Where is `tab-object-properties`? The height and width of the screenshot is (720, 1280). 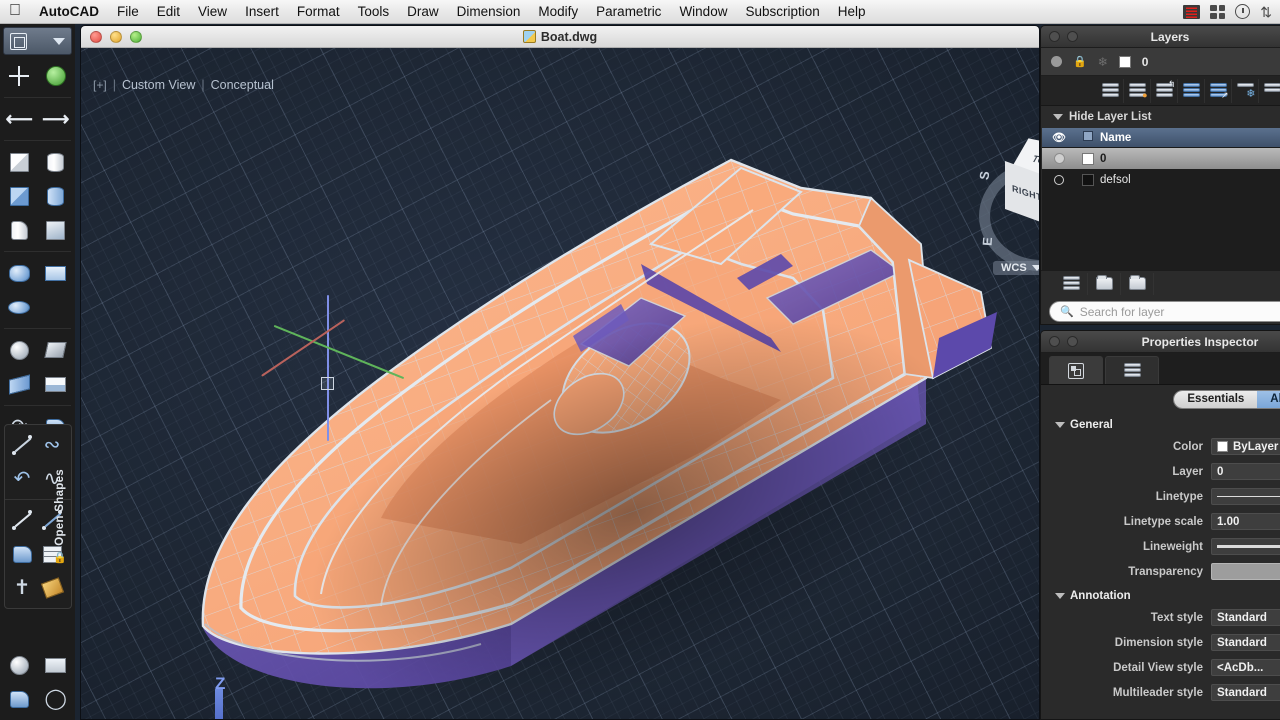
tab-object-properties is located at coordinates (1076, 370).